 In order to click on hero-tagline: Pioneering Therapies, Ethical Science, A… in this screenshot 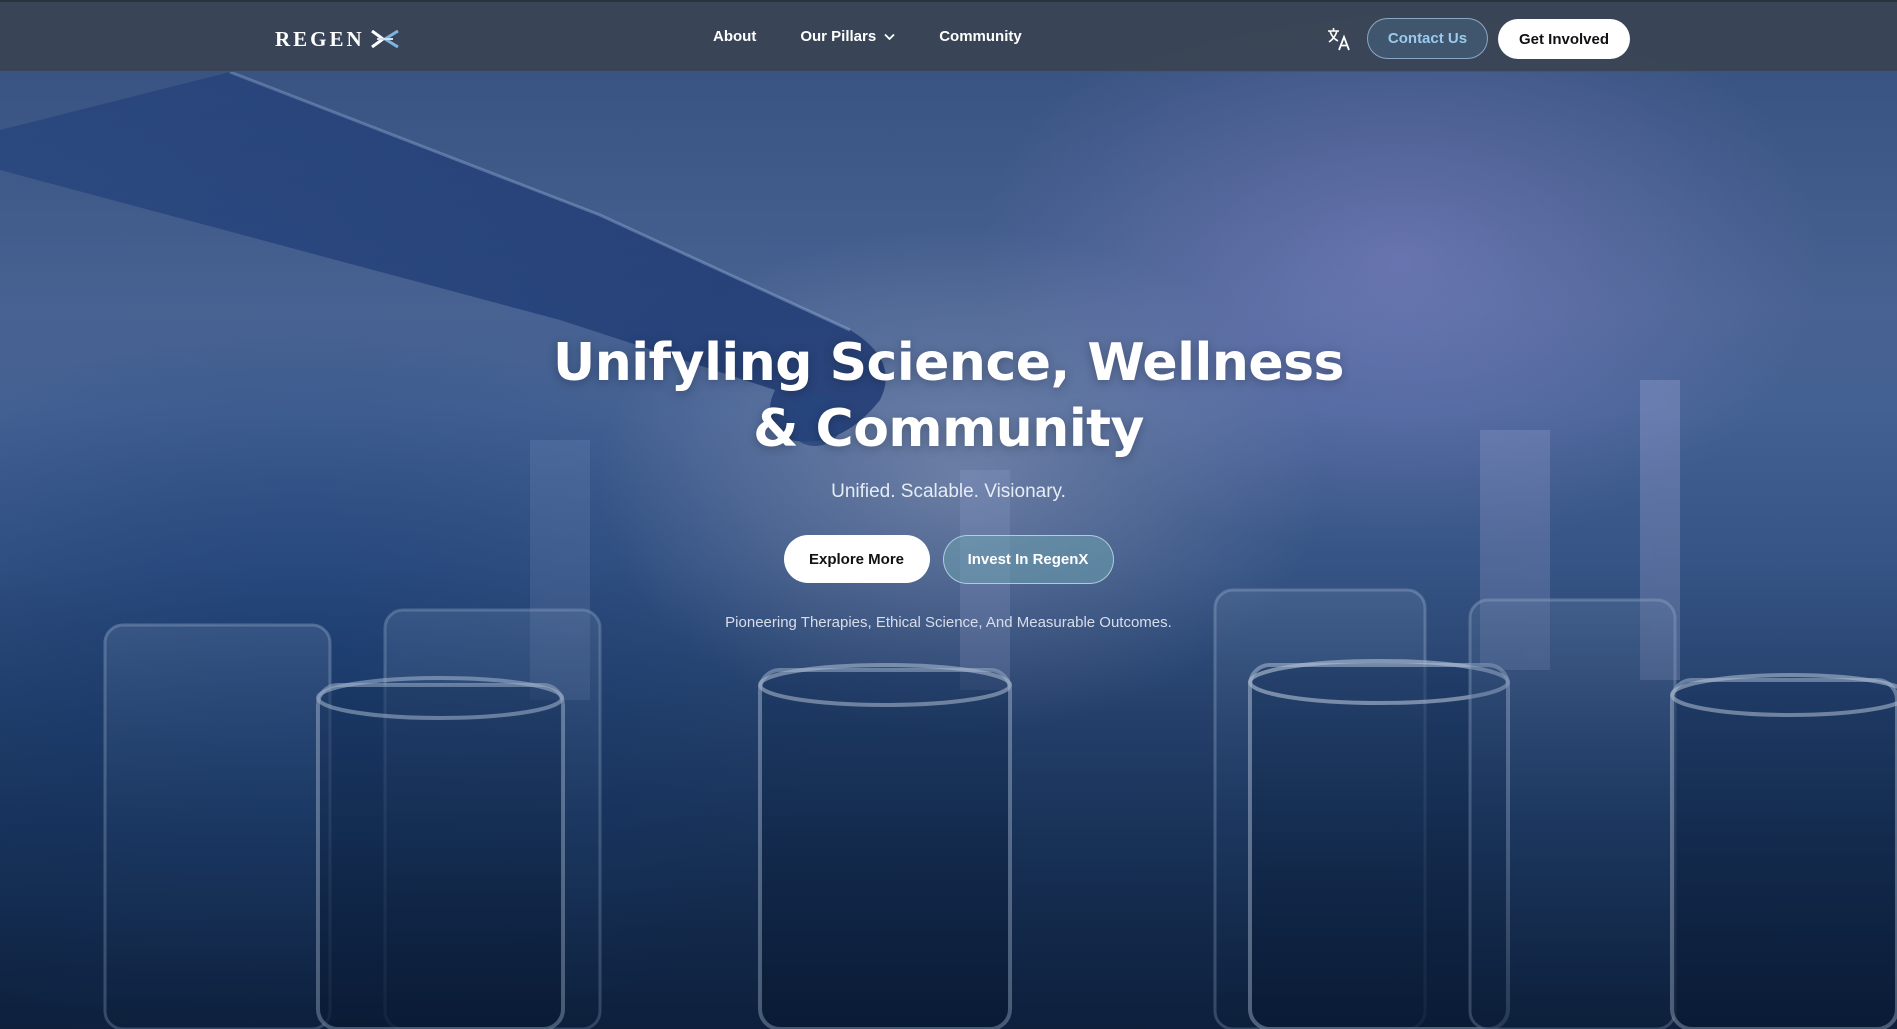, I will do `click(948, 622)`.